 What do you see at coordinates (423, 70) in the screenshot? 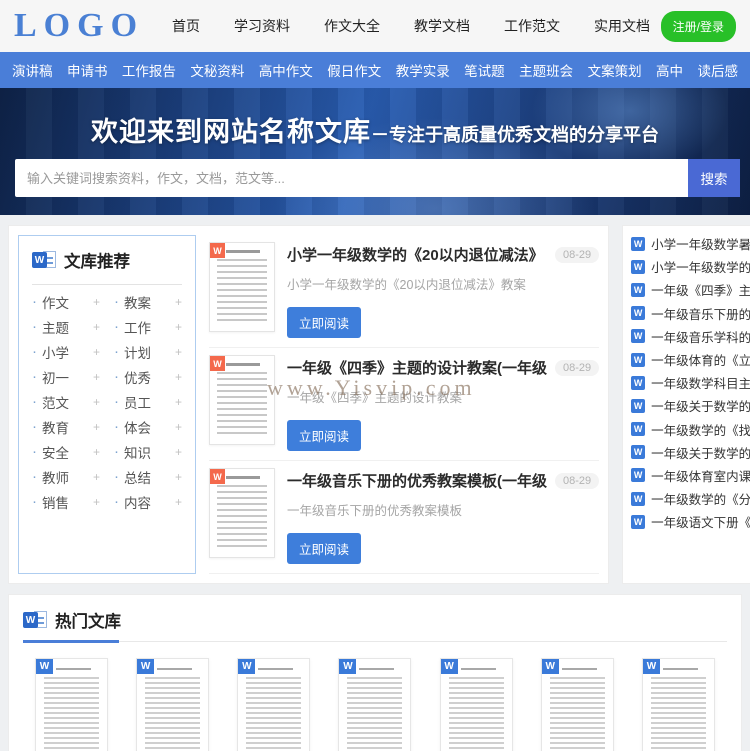
I see `category-nav-item: 教学实录` at bounding box center [423, 70].